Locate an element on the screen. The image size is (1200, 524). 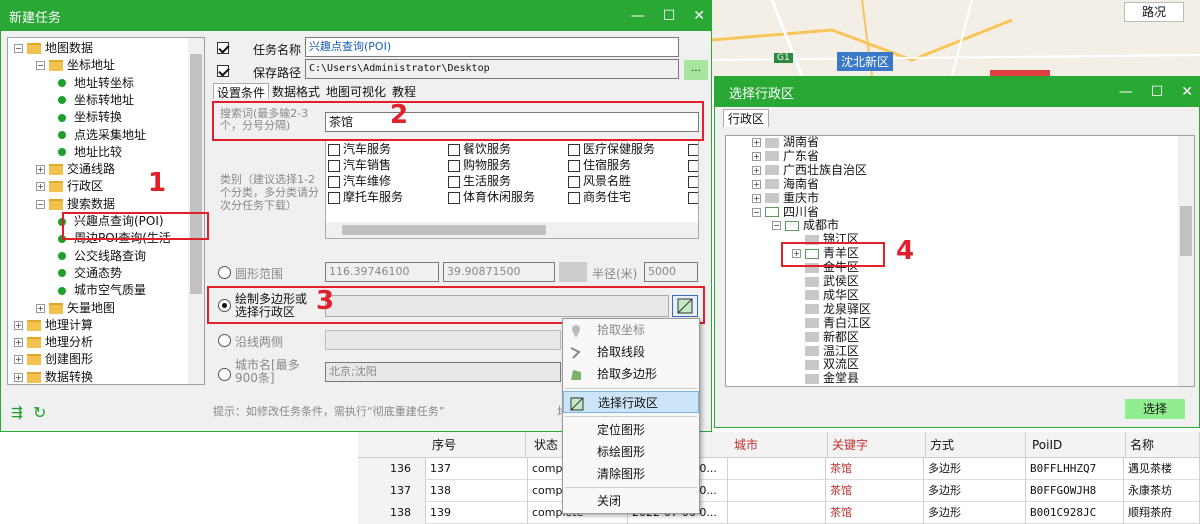
tree-item: 坐标转换 is located at coordinates (90, 117).